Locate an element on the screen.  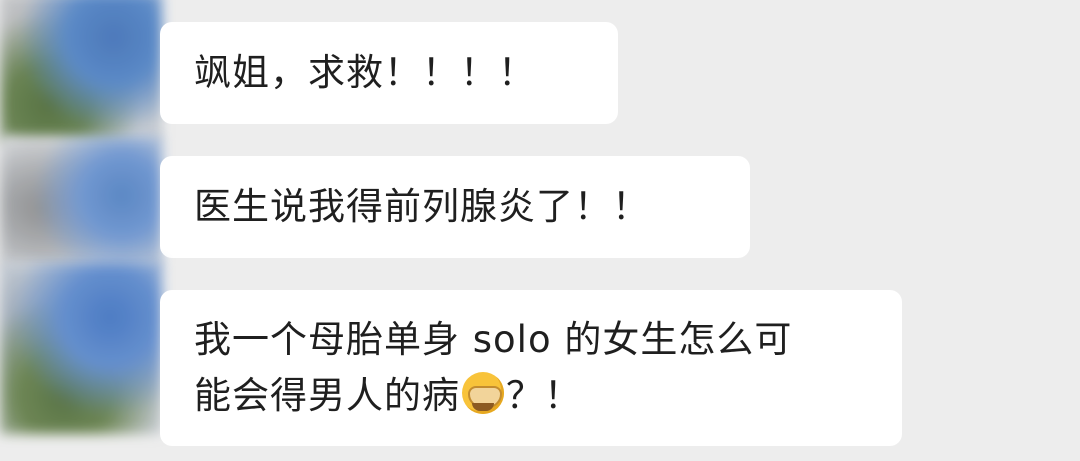
message-text-line-1: 我一个母胎单身 solo 的女生怎么可 is located at coordinates (493, 339).